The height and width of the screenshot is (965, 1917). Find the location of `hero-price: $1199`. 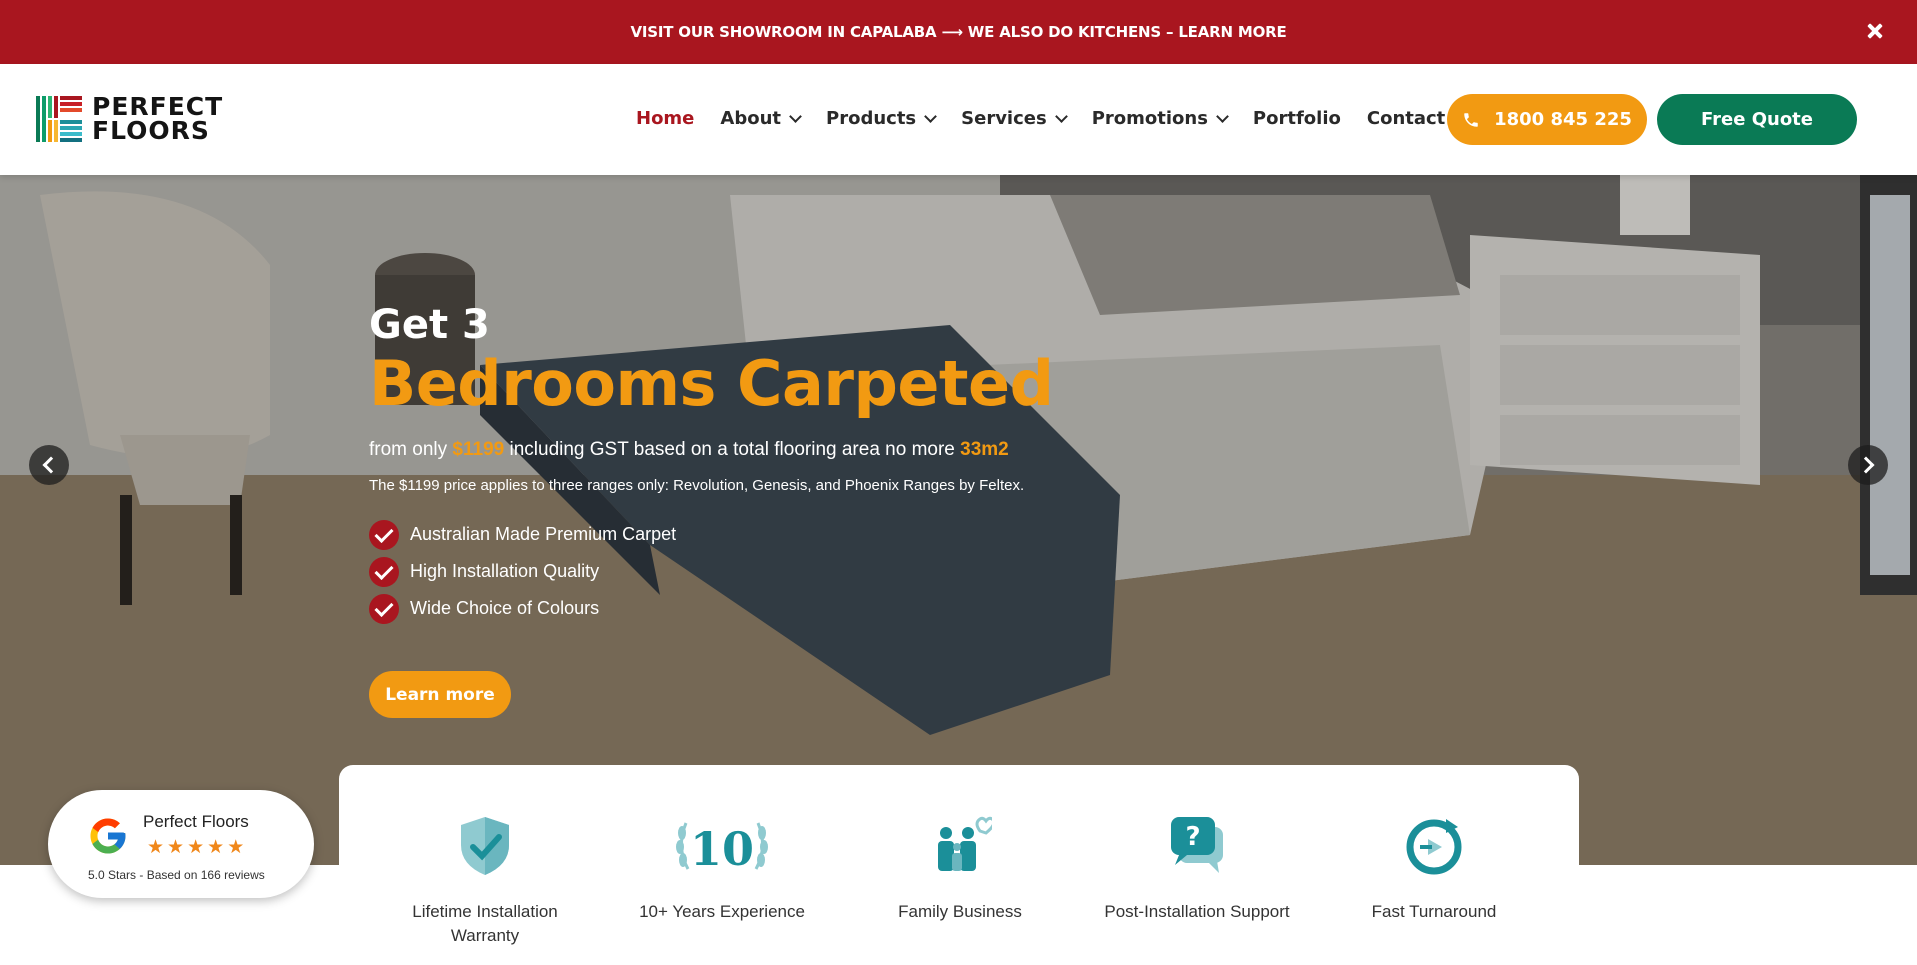

hero-price: $1199 is located at coordinates (478, 449).